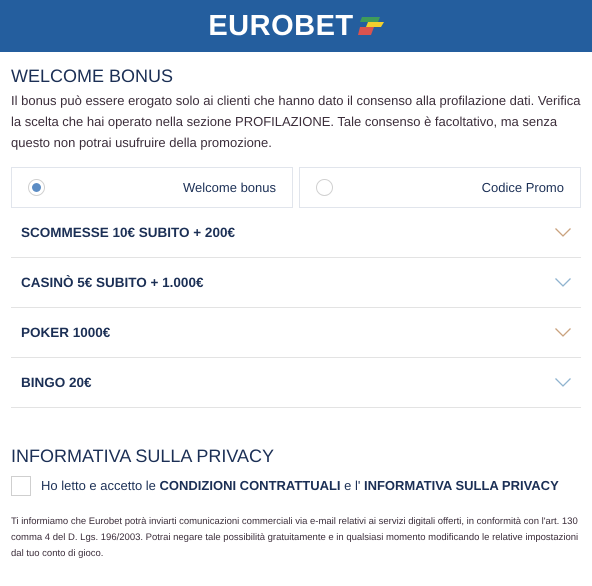 This screenshot has height=586, width=592. I want to click on checkbox, so click(21, 486).